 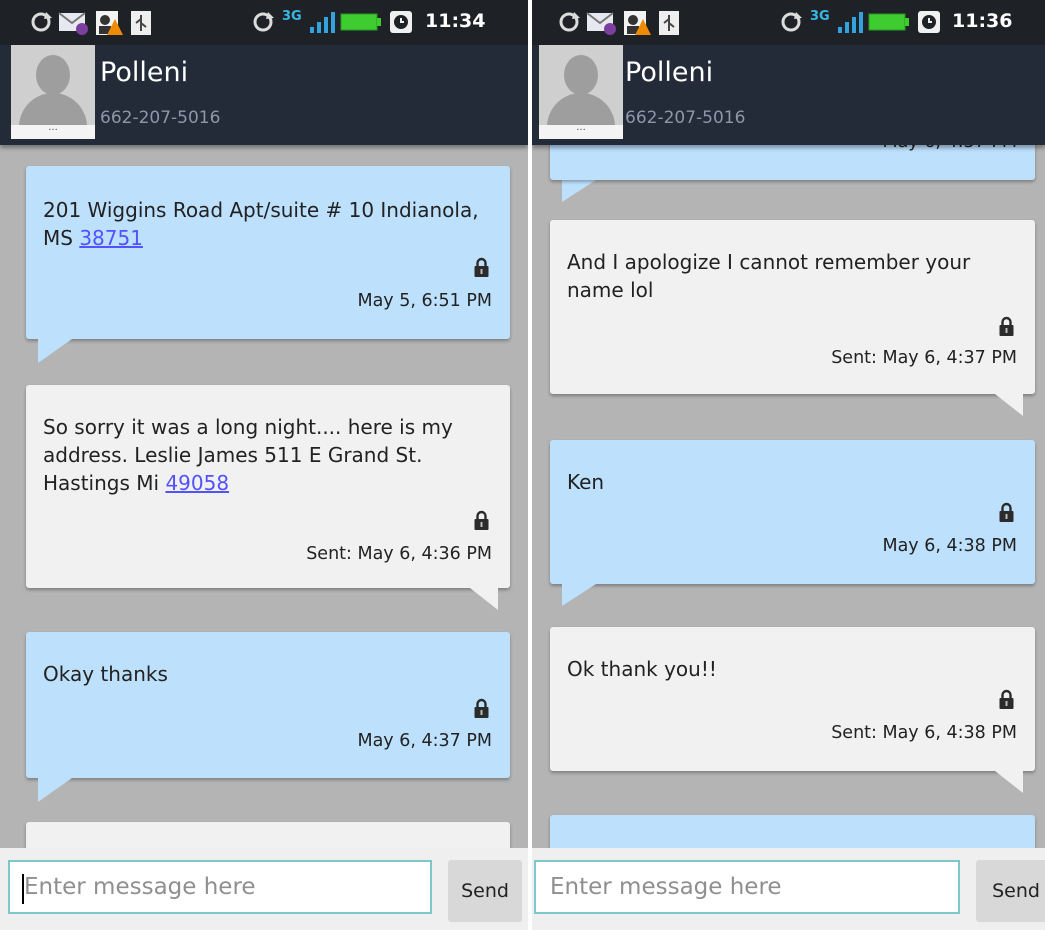 I want to click on message-timestamp: Sent: May 6, 4:38 PM, so click(x=924, y=733).